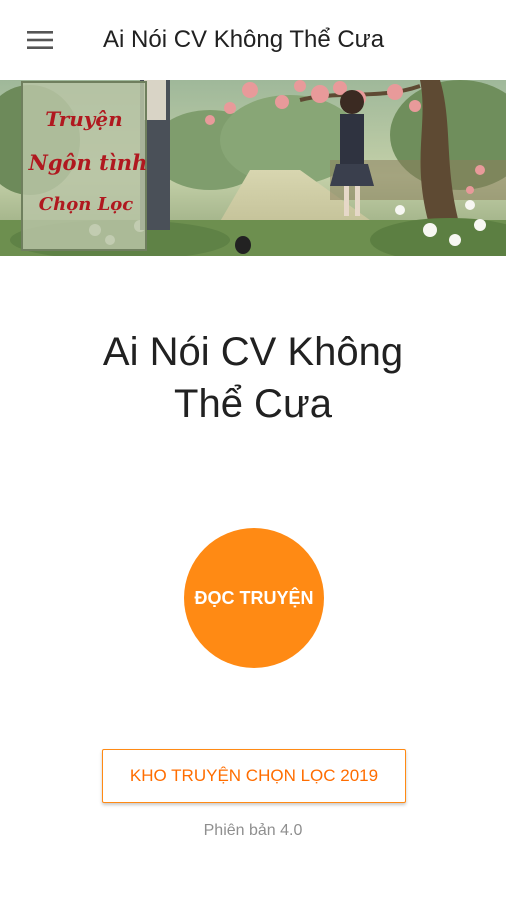 The width and height of the screenshot is (506, 900). I want to click on story-library-button: KHO TRUYỆN CHỌN LỌC 2019, so click(254, 776).